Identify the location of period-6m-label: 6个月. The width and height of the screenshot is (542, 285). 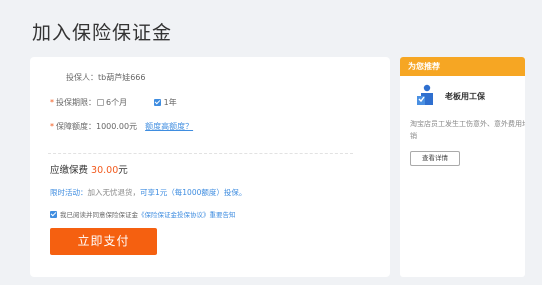
(116, 102).